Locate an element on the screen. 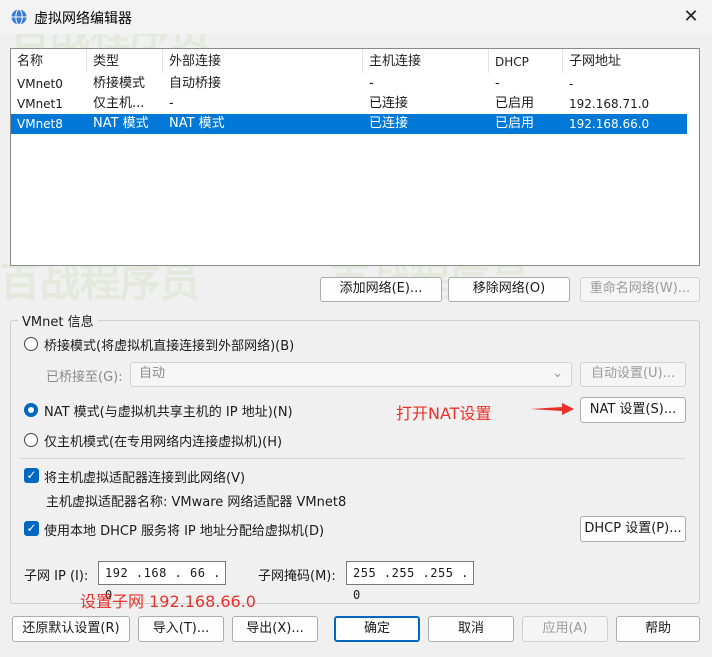 This screenshot has width=712, height=657. column-header-name: 名称 is located at coordinates (49, 61).